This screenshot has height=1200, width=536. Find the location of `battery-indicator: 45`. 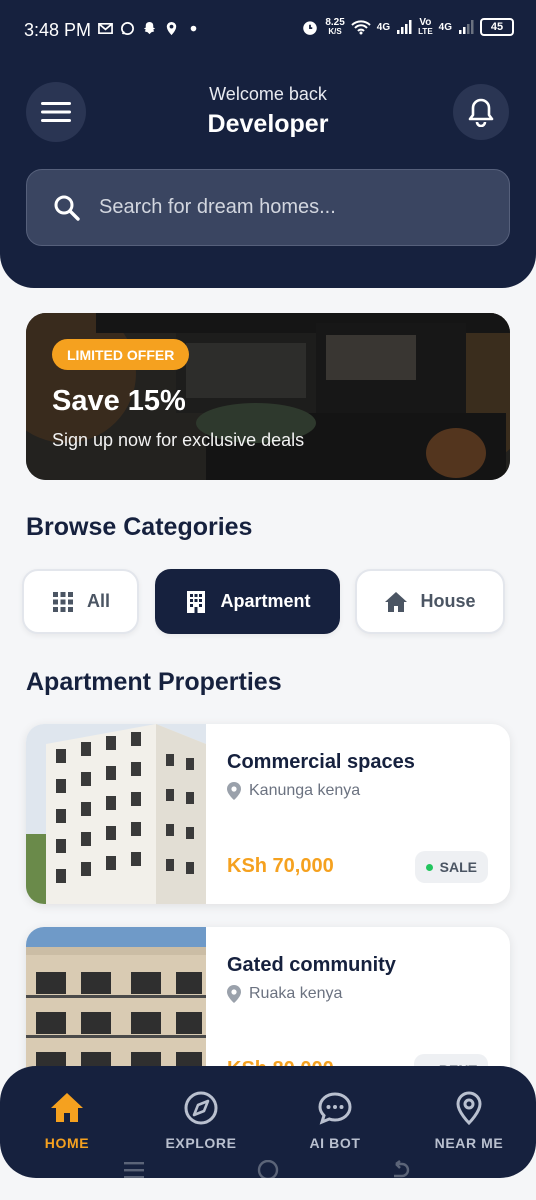

battery-indicator: 45 is located at coordinates (497, 27).